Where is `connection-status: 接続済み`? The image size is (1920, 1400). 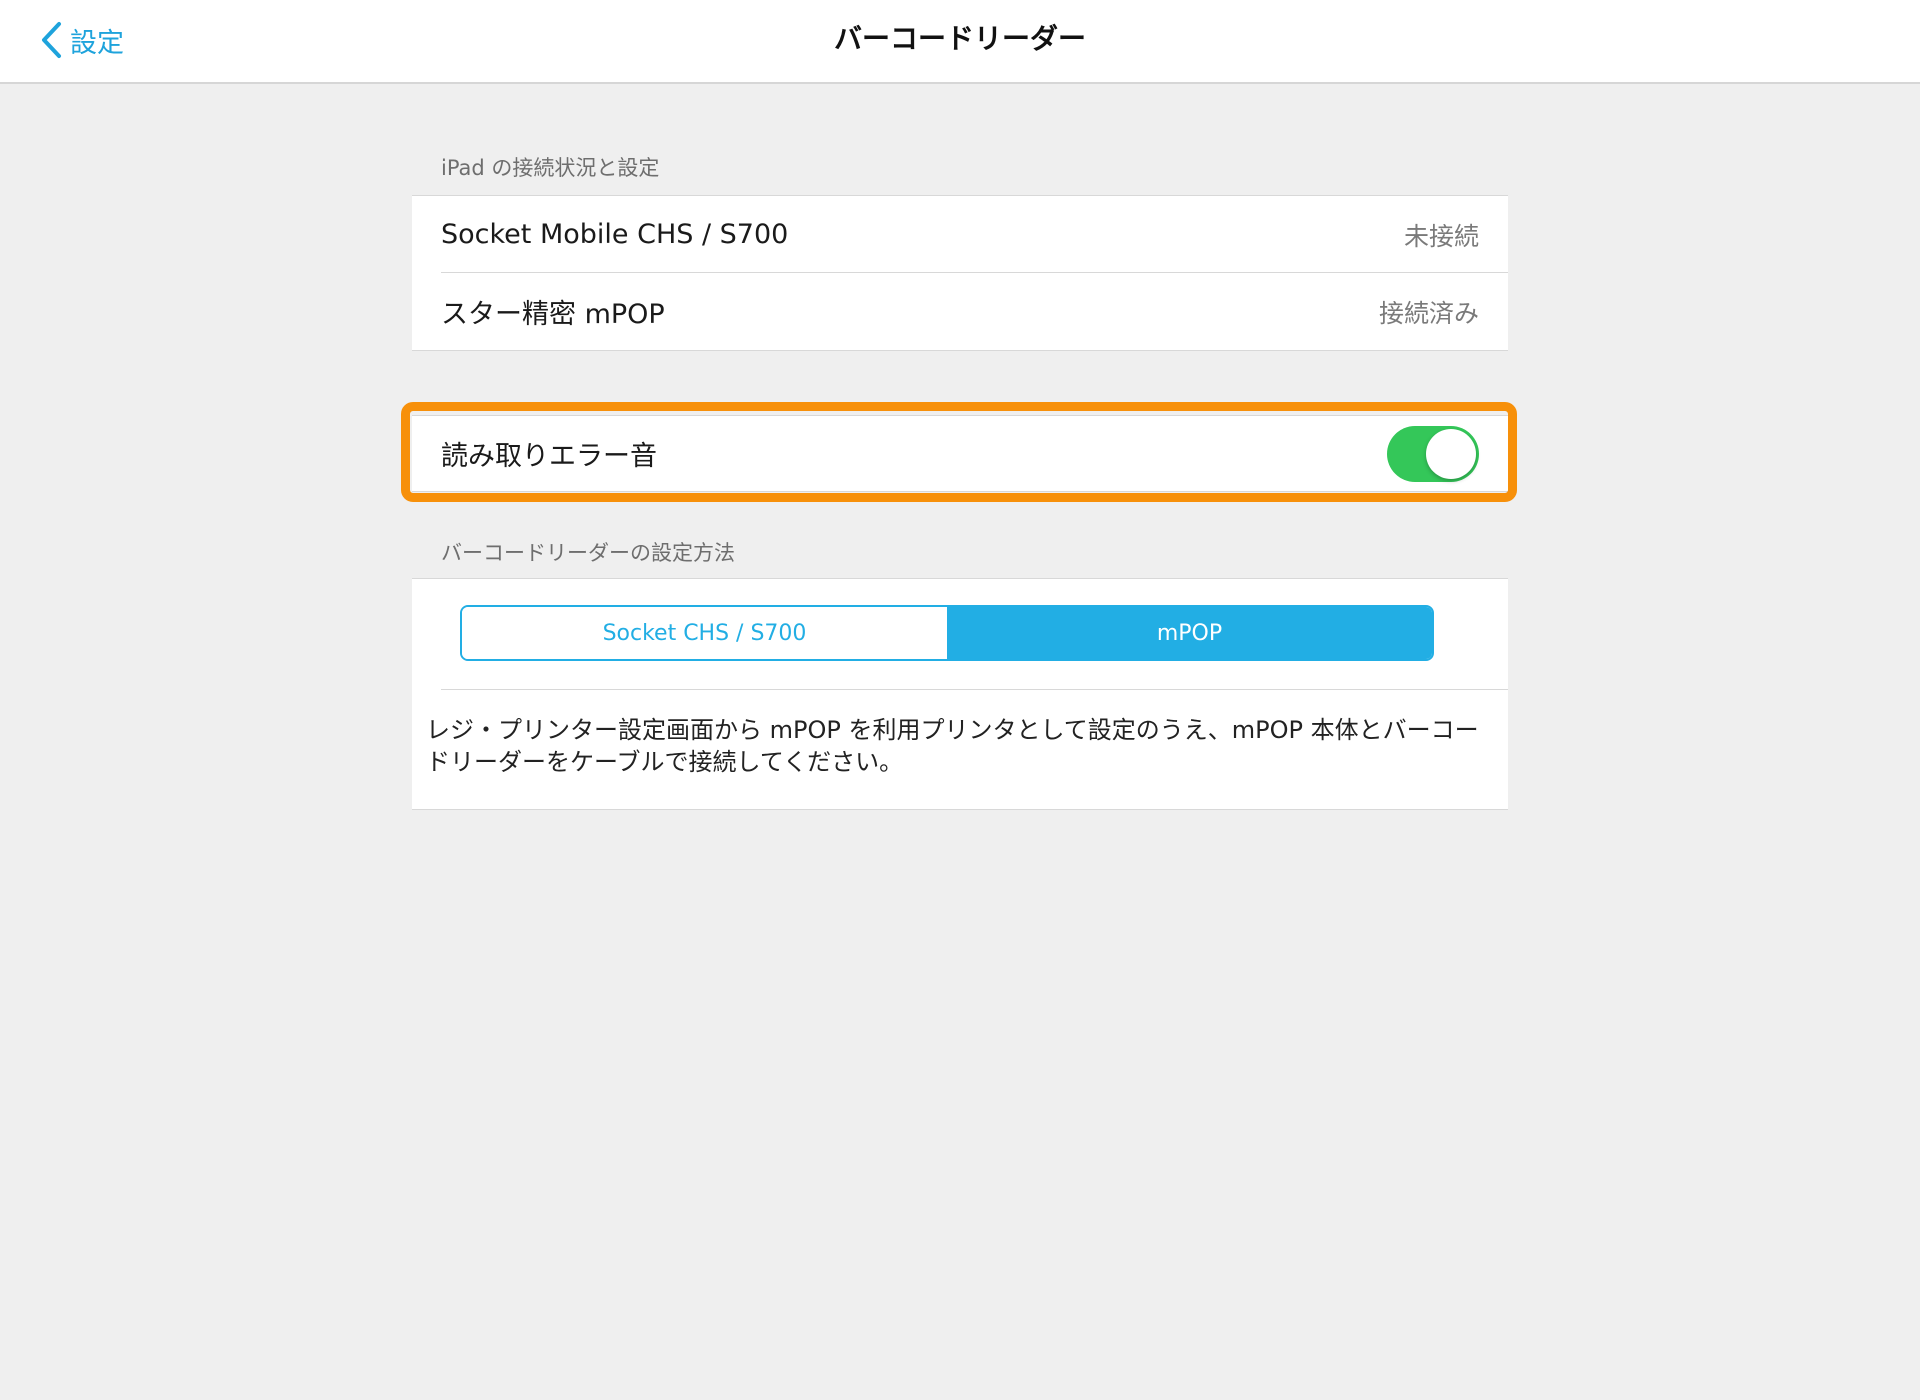 connection-status: 接続済み is located at coordinates (1428, 313).